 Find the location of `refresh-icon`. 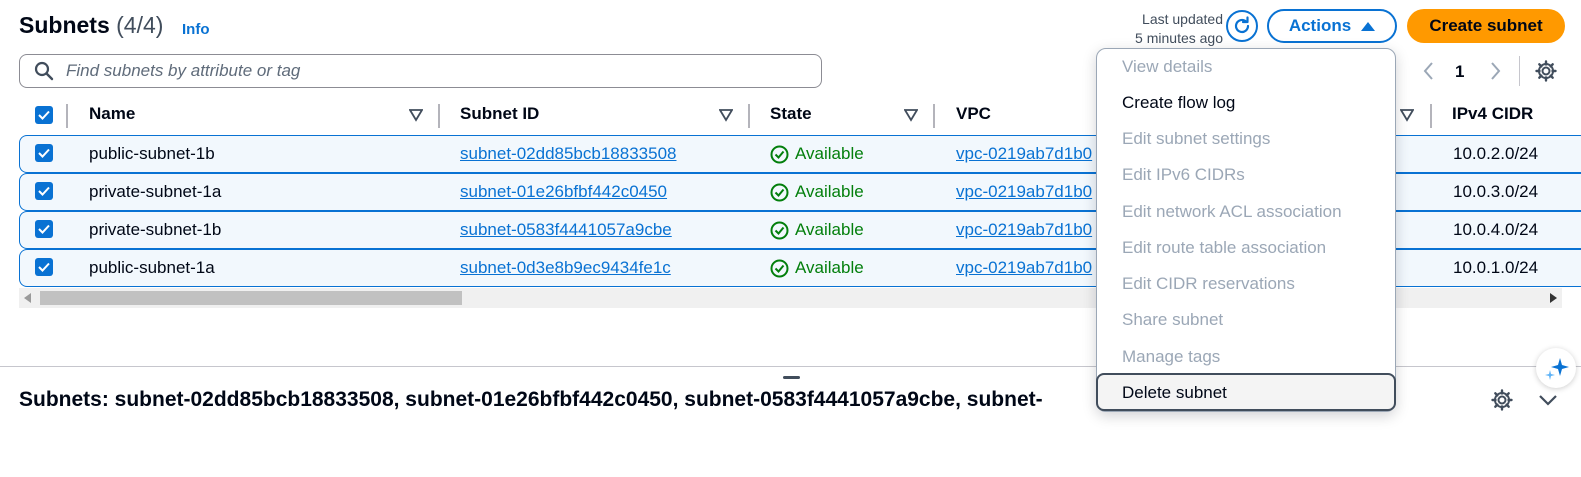

refresh-icon is located at coordinates (1242, 25).